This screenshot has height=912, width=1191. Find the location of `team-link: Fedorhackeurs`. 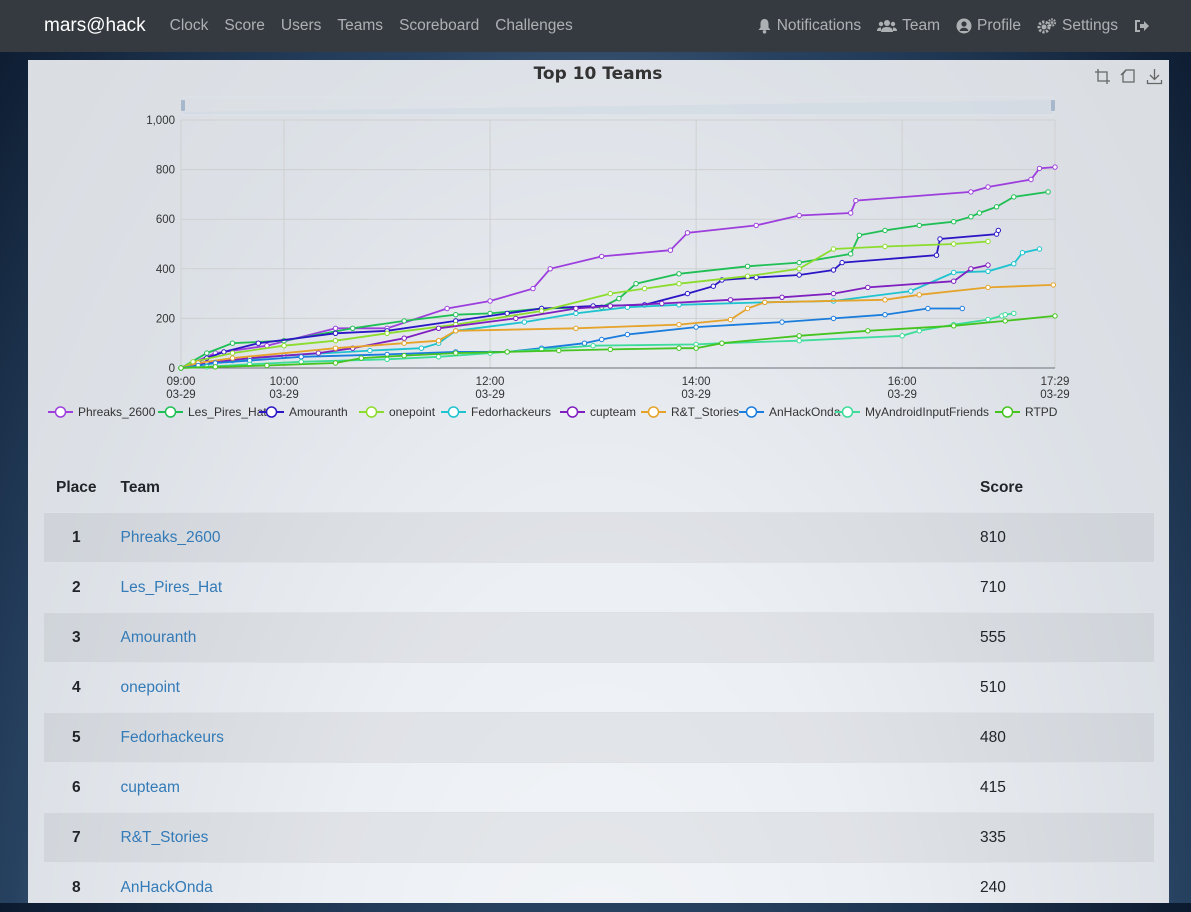

team-link: Fedorhackeurs is located at coordinates (172, 737).